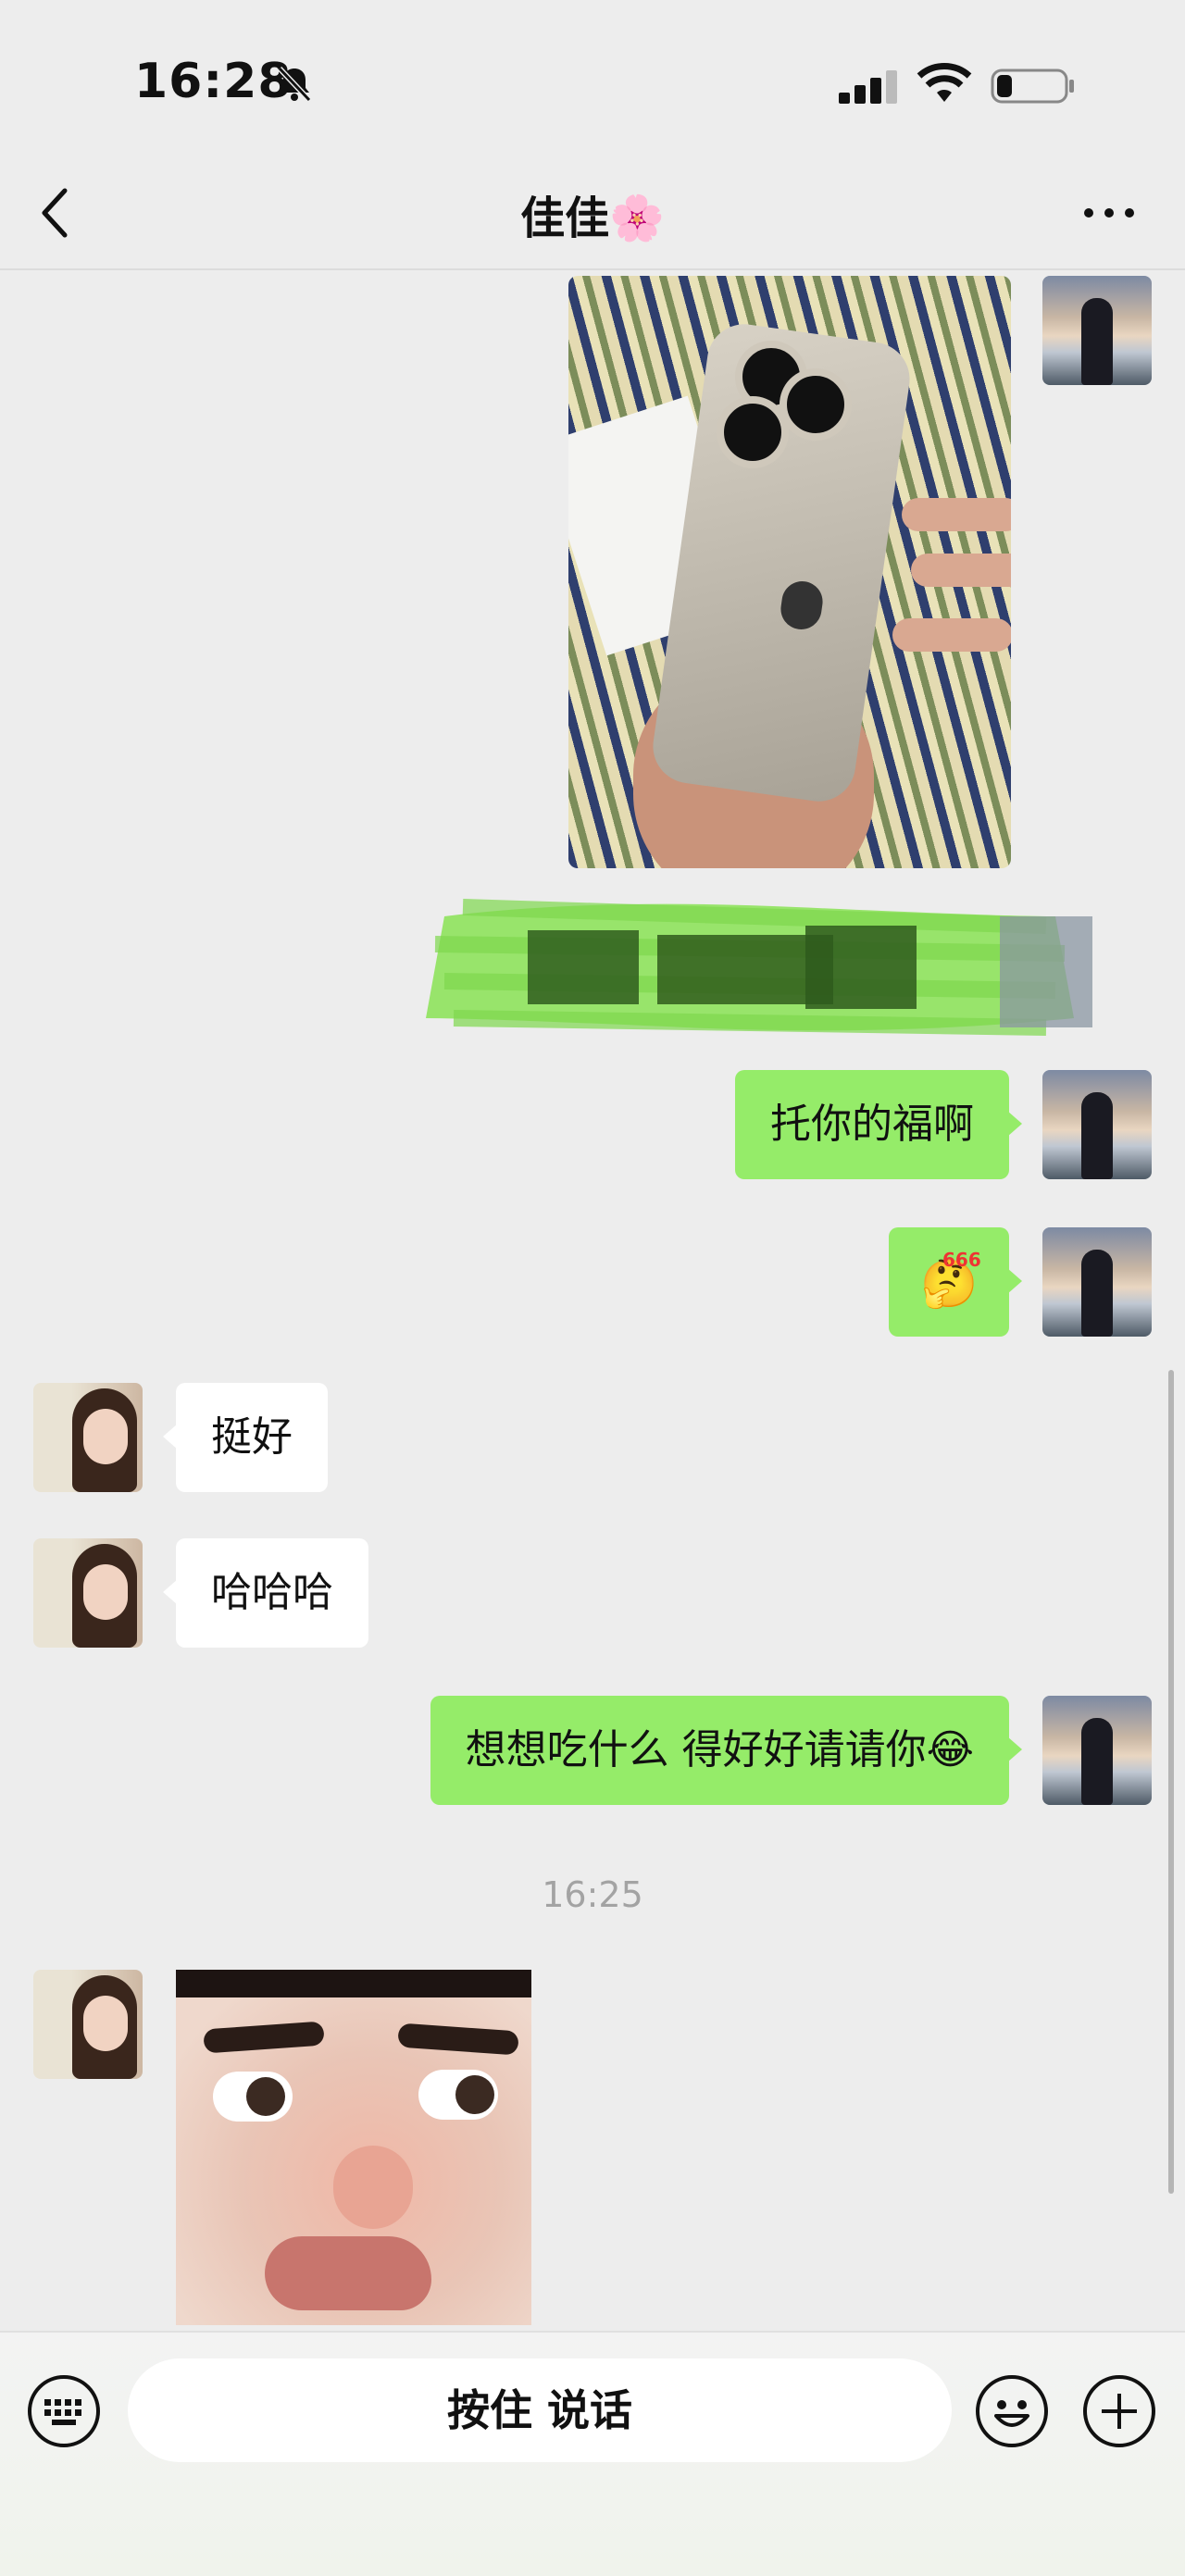 Image resolution: width=1185 pixels, height=2576 pixels. What do you see at coordinates (1033, 86) in the screenshot?
I see `battery-icon` at bounding box center [1033, 86].